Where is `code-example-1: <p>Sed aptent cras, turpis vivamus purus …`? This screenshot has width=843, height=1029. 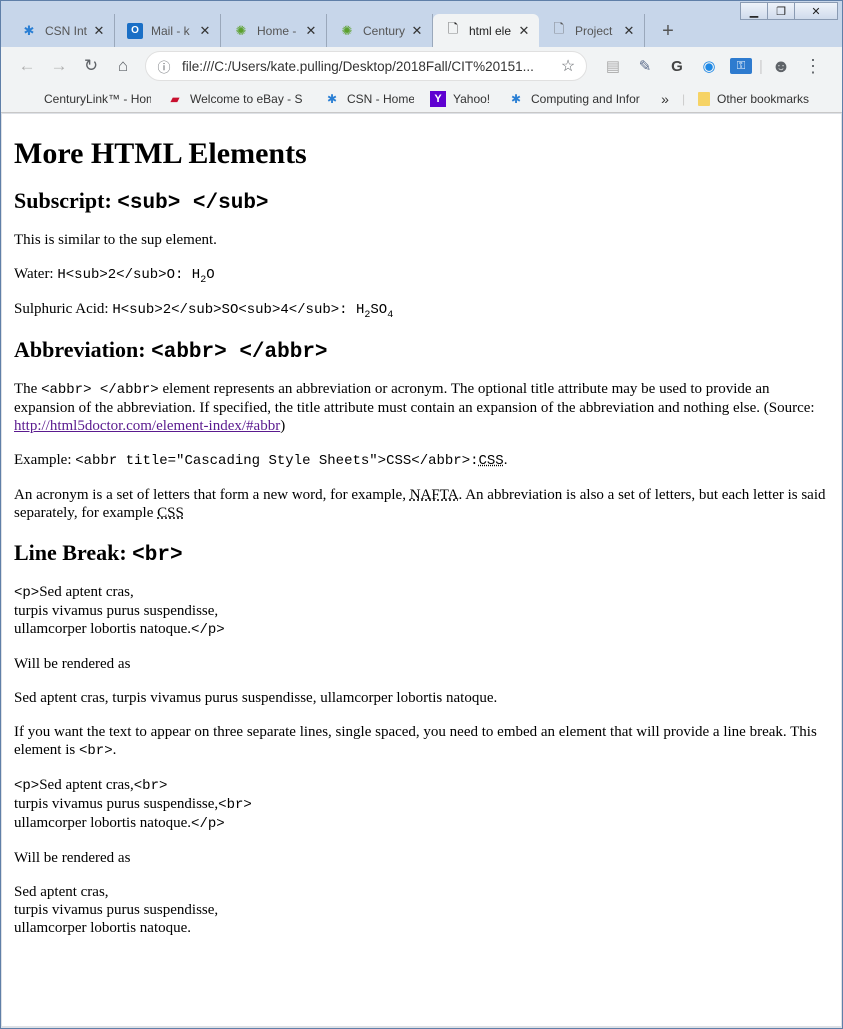
code-example-1: <p>Sed aptent cras, turpis vivamus purus … is located at coordinates (119, 611).